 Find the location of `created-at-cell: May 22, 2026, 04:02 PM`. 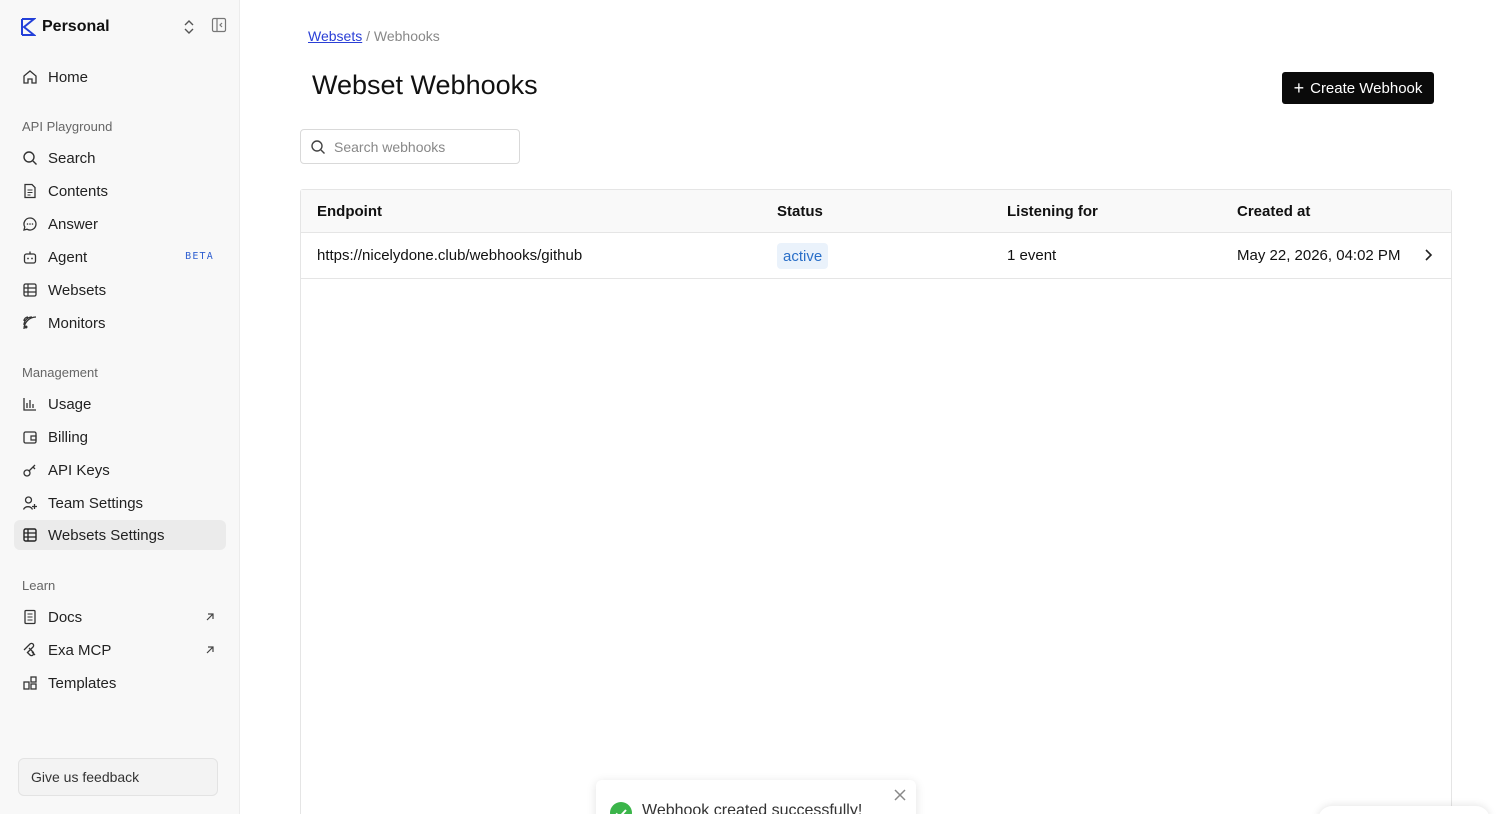

created-at-cell: May 22, 2026, 04:02 PM is located at coordinates (1319, 255).